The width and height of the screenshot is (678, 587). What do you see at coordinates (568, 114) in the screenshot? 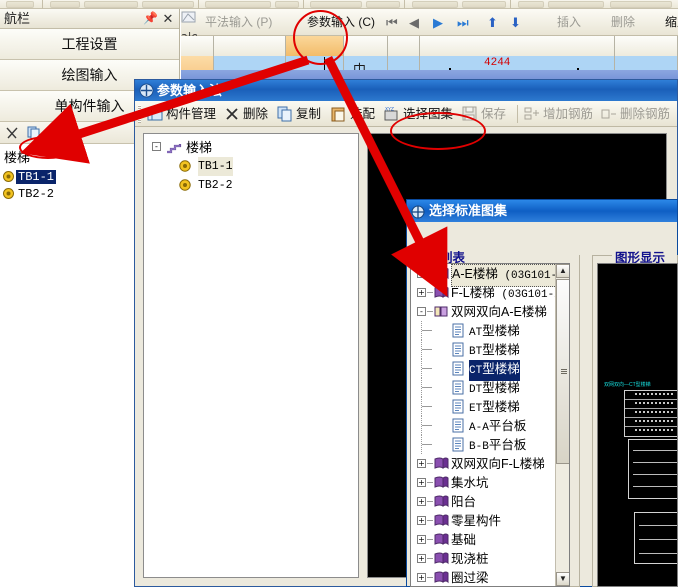
I see `toolbar-button-add-rebar: 增加钢筋` at bounding box center [568, 114].